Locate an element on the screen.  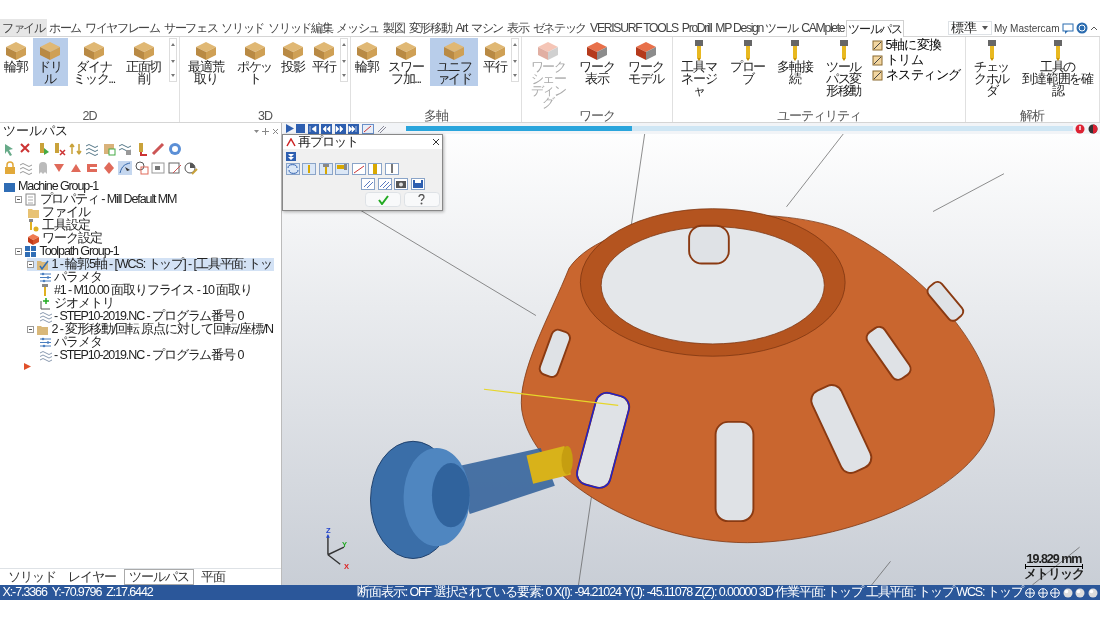
wave-icon is located at coordinates (92, 148).